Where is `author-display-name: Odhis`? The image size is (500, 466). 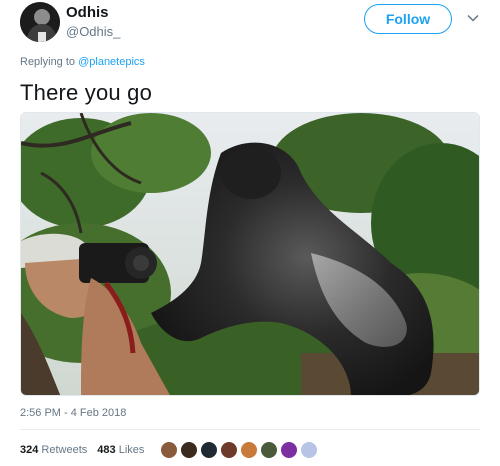
author-display-name: Odhis is located at coordinates (87, 12).